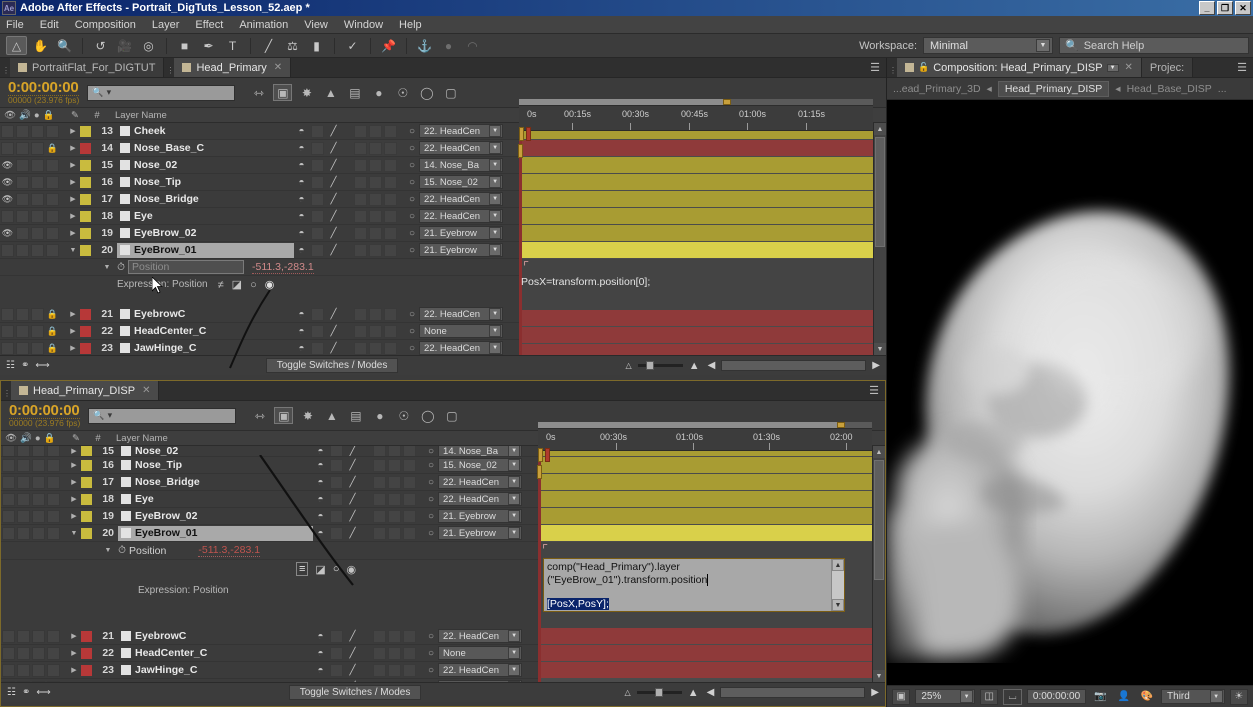 This screenshot has height=707, width=1253. What do you see at coordinates (205, 233) in the screenshot?
I see `layer-name: EyeBrow_02` at bounding box center [205, 233].